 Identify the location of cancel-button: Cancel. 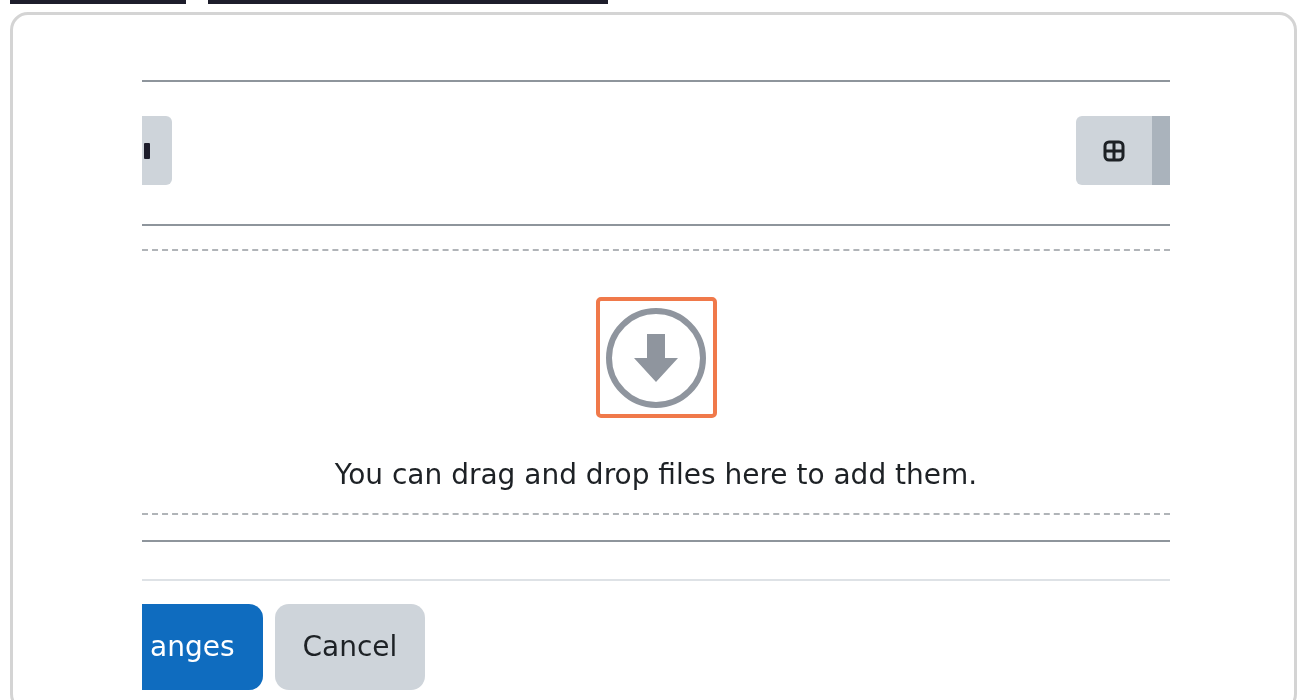
(350, 647).